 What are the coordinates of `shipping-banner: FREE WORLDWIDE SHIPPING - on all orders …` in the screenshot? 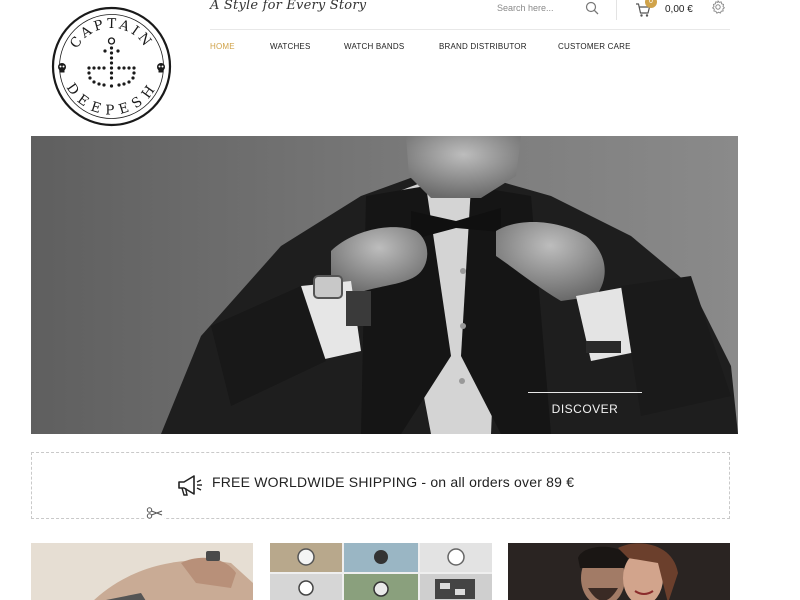 It's located at (380, 485).